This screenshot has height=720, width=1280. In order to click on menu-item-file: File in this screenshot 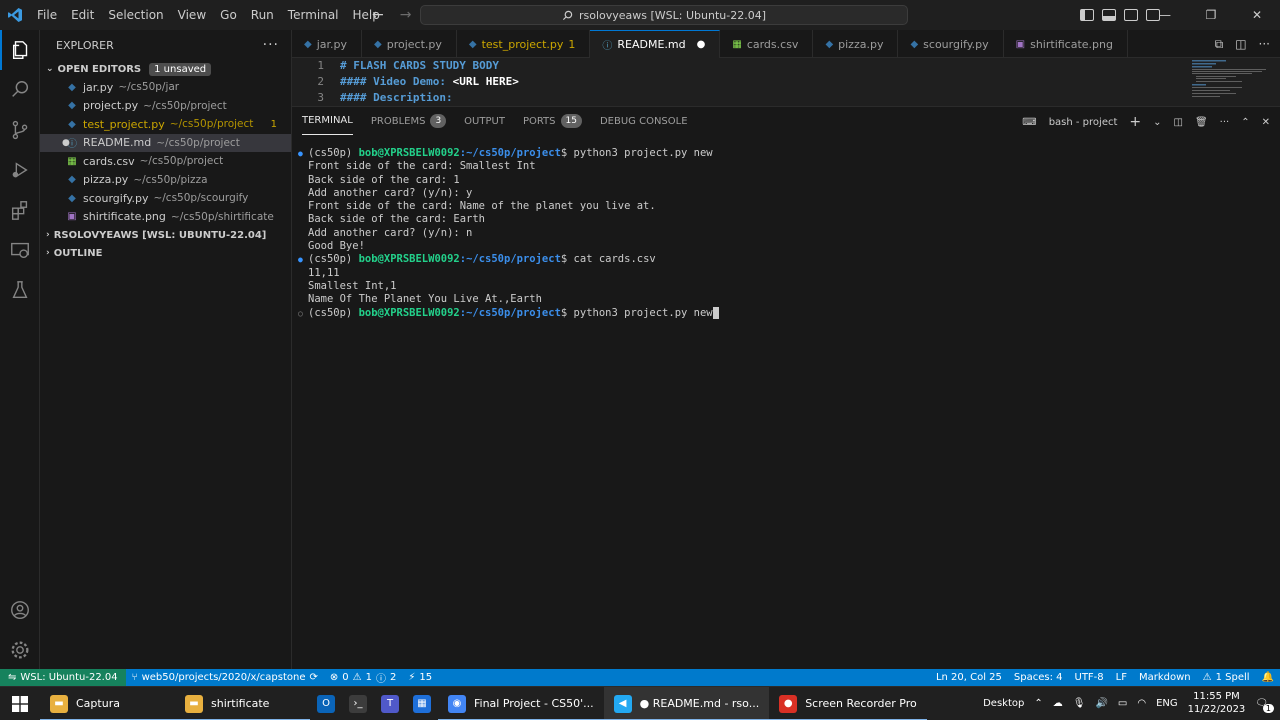, I will do `click(47, 15)`.